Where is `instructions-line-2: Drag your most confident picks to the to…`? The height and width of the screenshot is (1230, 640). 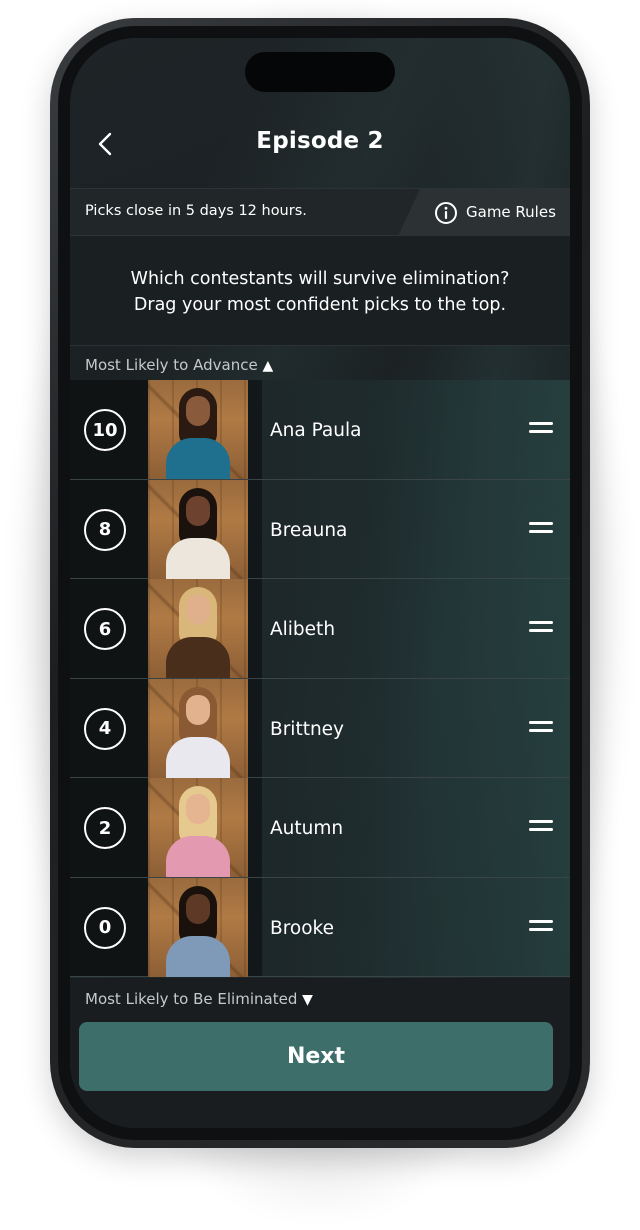 instructions-line-2: Drag your most confident picks to the to… is located at coordinates (320, 305).